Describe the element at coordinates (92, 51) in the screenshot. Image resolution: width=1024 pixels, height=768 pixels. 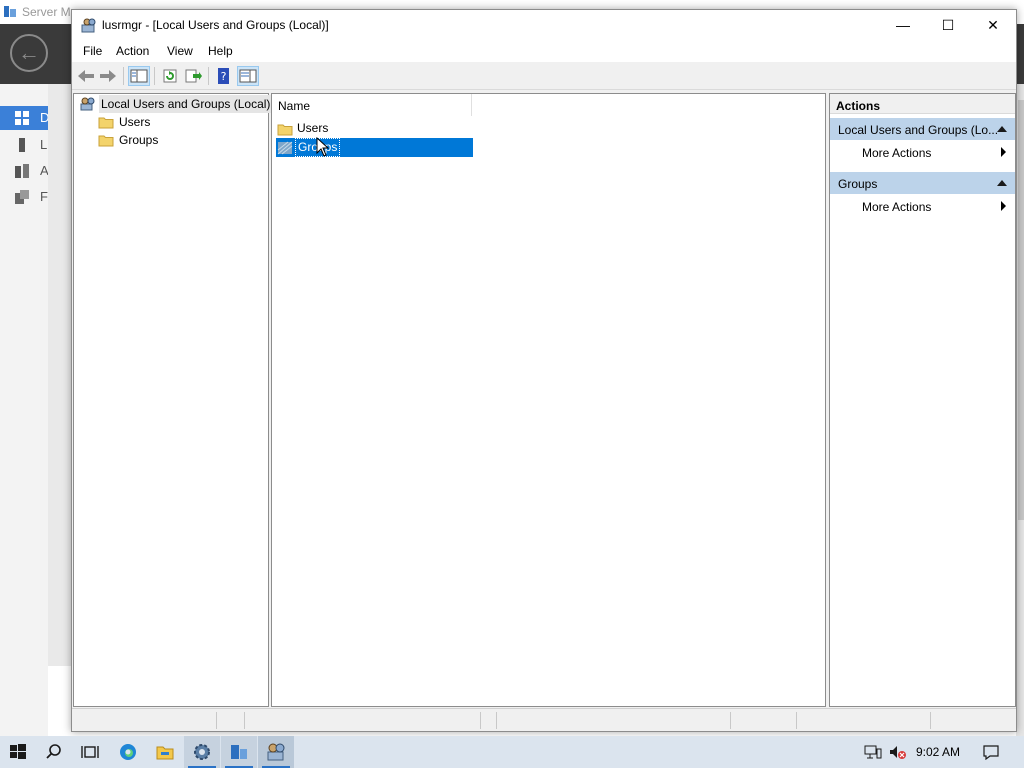
I see `menu-file: File` at that location.